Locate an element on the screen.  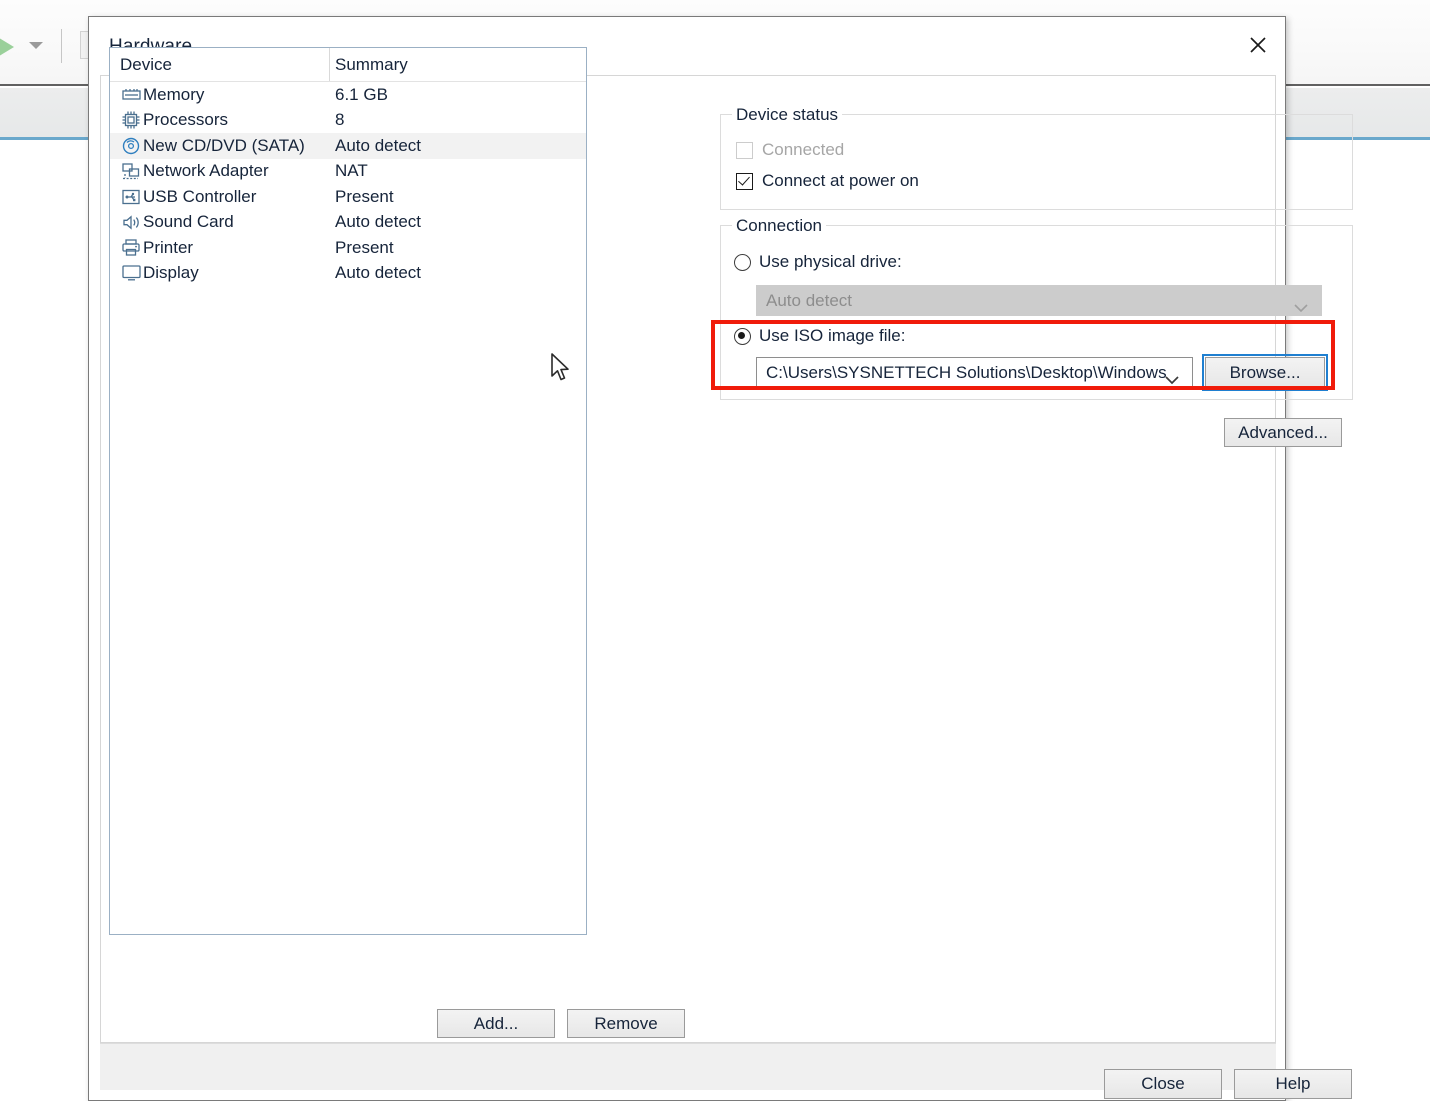
network-icon is located at coordinates (131, 171).